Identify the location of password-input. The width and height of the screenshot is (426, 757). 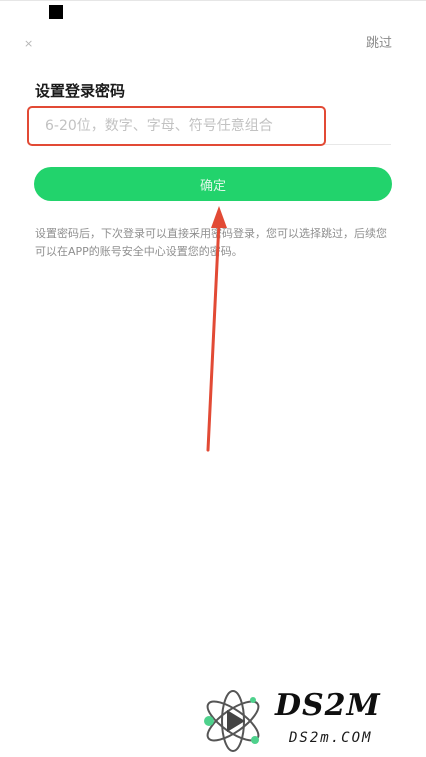
(215, 126).